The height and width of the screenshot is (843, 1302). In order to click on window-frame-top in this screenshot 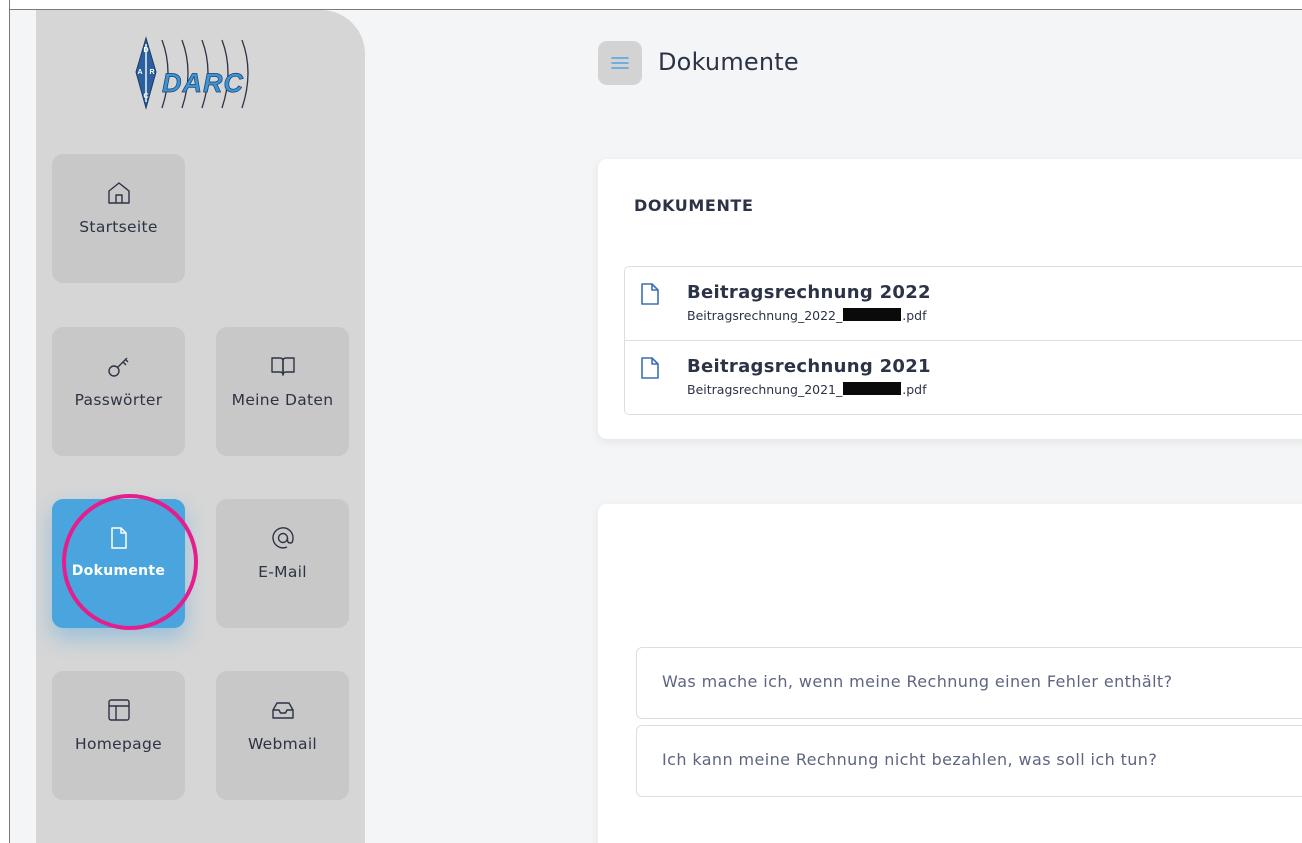, I will do `click(651, 5)`.